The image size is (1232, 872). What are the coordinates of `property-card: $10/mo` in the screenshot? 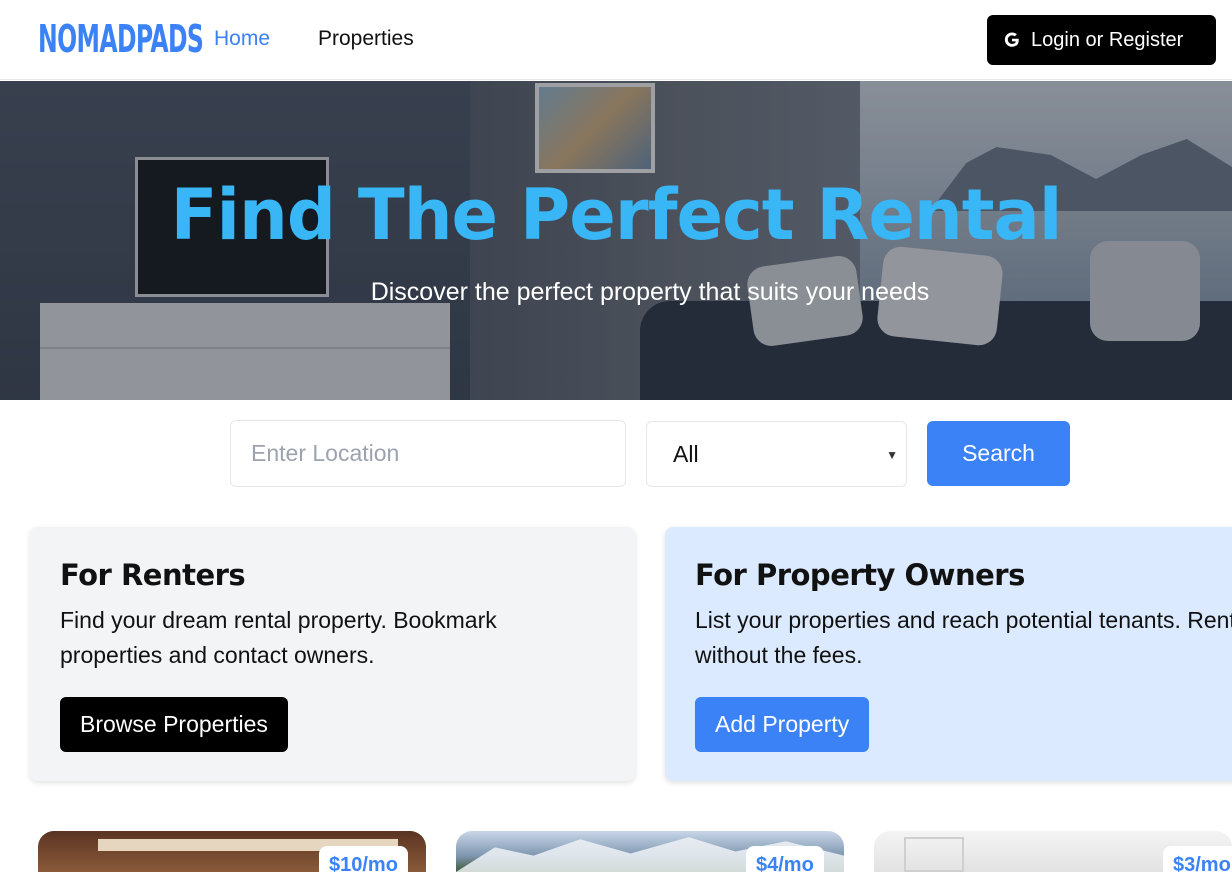 It's located at (232, 851).